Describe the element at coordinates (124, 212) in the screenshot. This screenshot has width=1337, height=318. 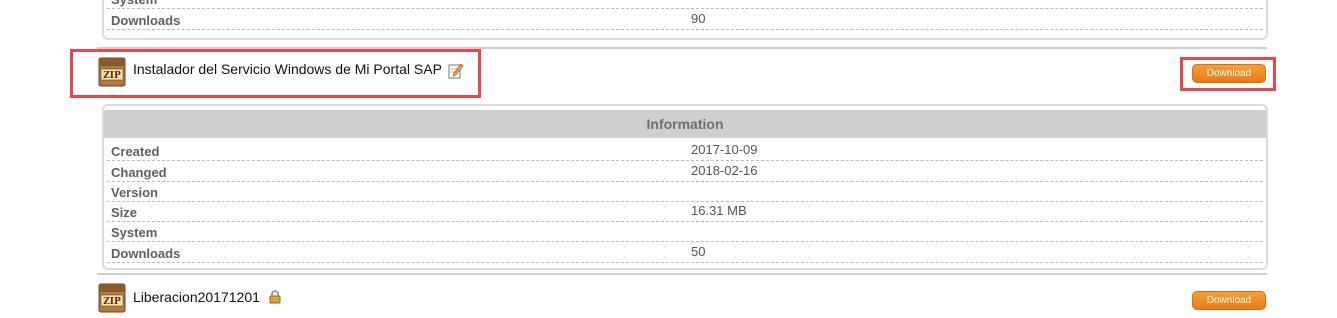
I see `info-label: Size` at that location.